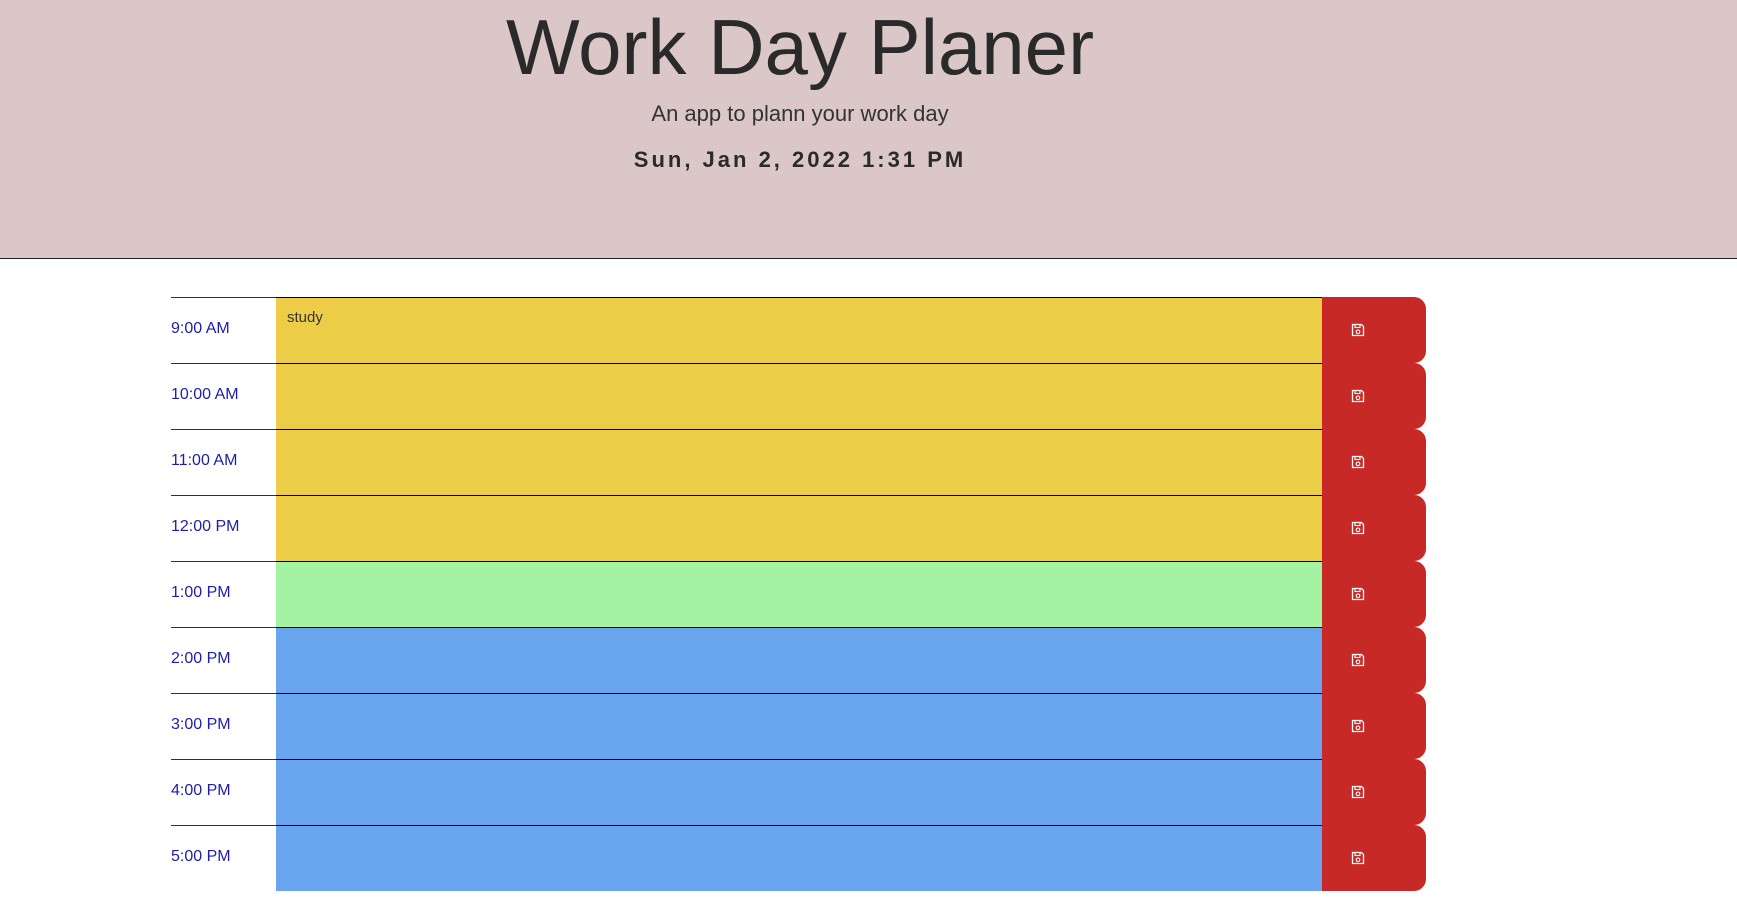 The width and height of the screenshot is (1737, 919). I want to click on time-block-row: 12:00 PM, so click(798, 528).